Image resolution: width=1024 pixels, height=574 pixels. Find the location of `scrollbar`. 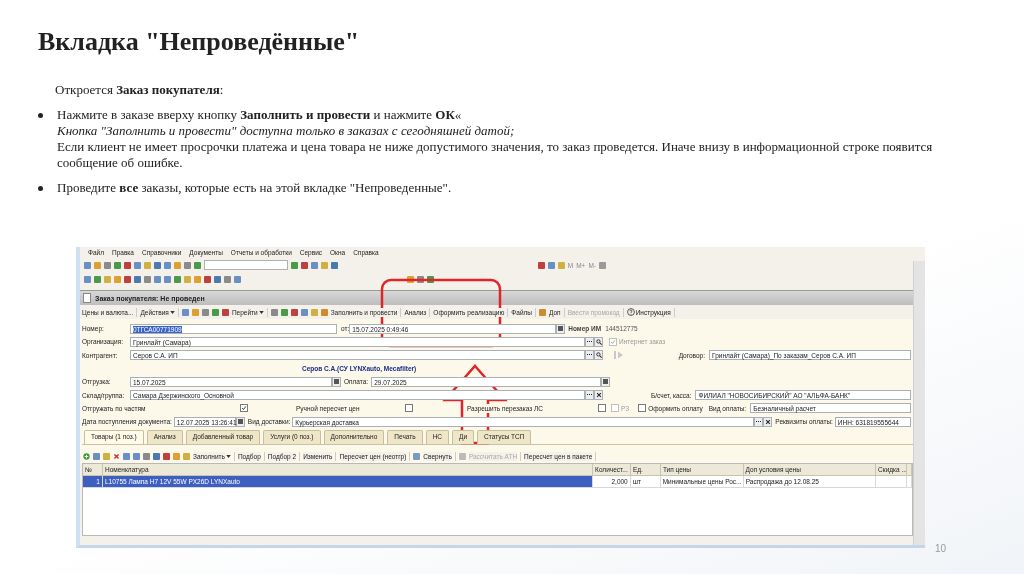

scrollbar is located at coordinates (919, 403).